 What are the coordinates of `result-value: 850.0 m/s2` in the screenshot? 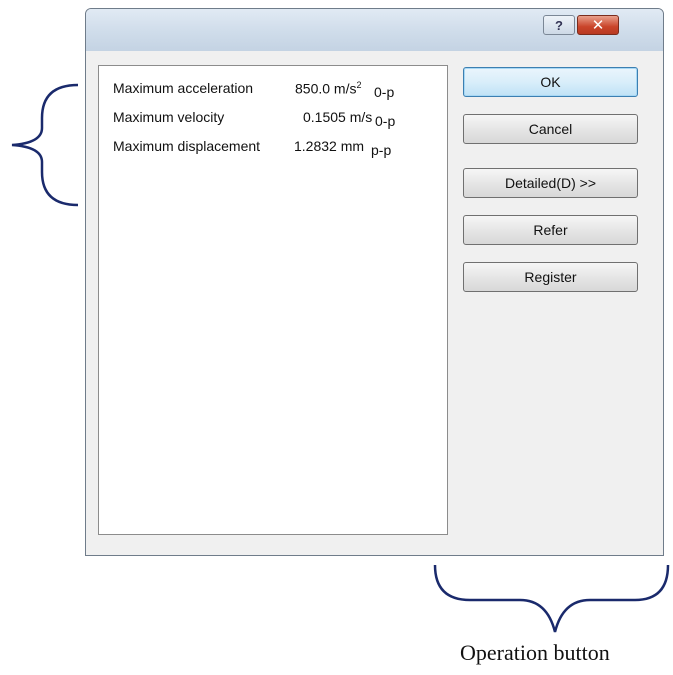 It's located at (328, 88).